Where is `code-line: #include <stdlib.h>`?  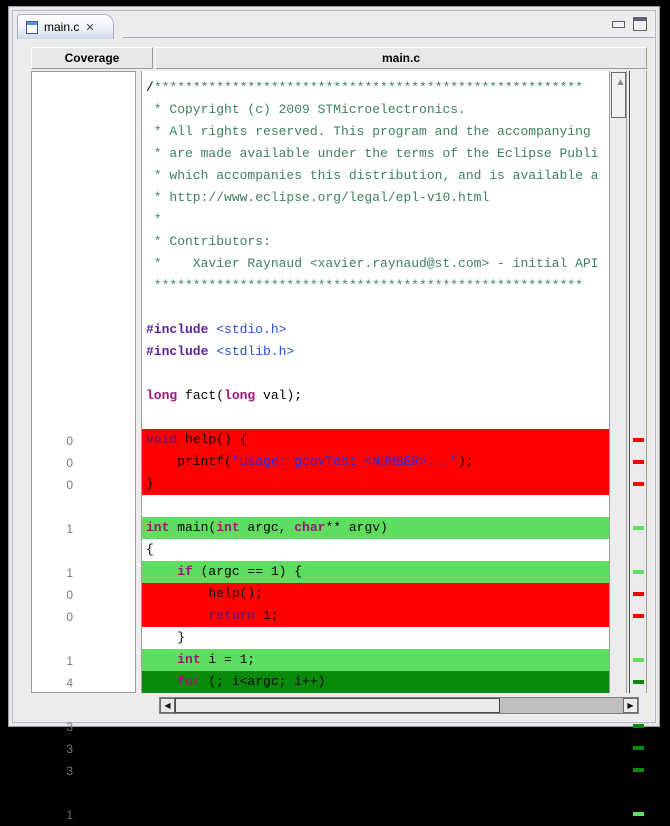
code-line: #include <stdlib.h> is located at coordinates (375, 352).